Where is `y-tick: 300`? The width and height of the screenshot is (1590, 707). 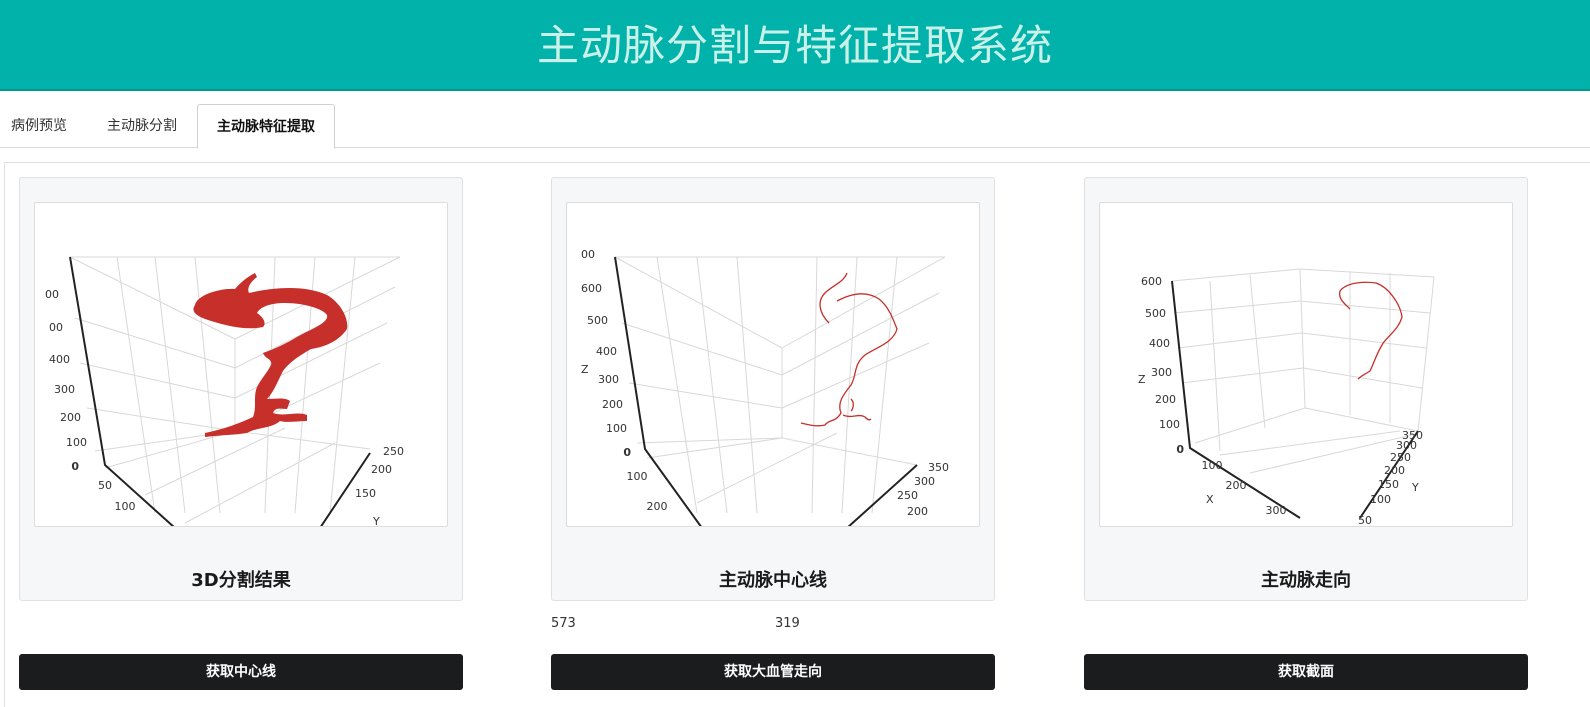 y-tick: 300 is located at coordinates (924, 481).